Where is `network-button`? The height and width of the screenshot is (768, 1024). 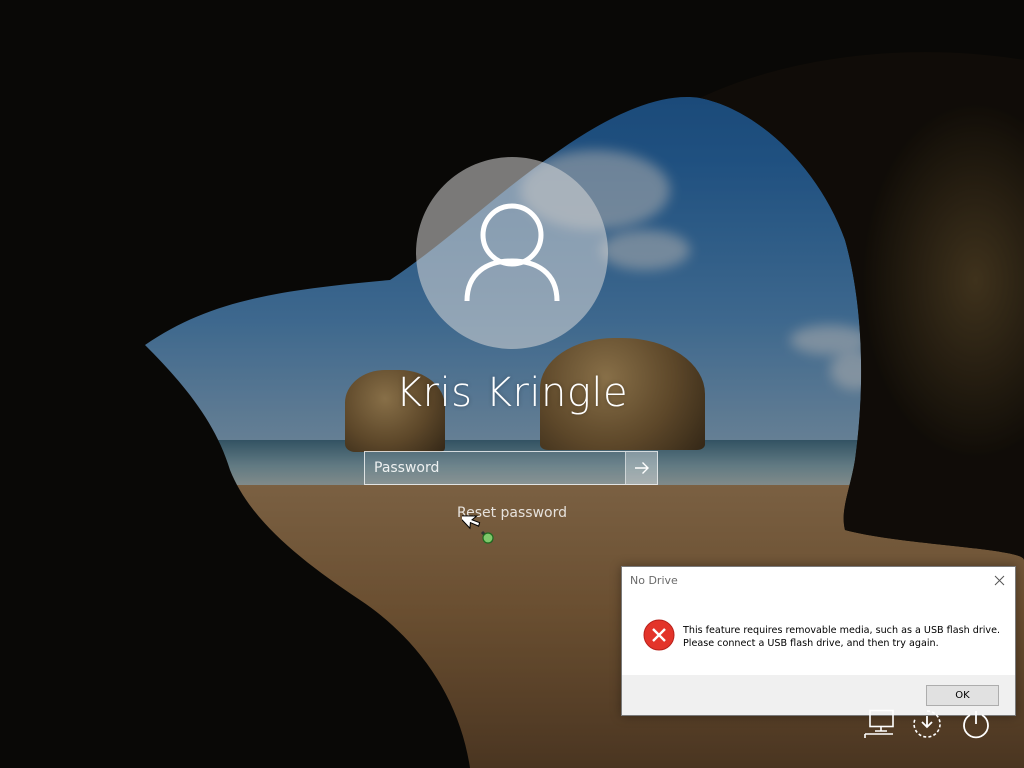
network-button is located at coordinates (879, 724).